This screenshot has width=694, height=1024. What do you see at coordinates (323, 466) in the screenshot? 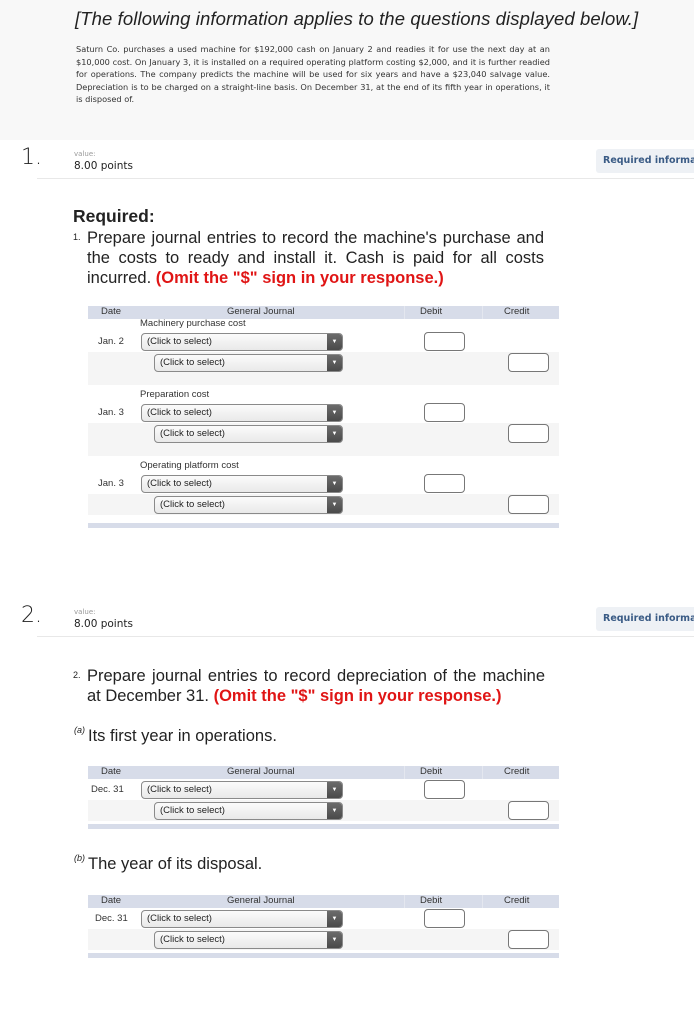
I see `entry-description-row: Operating platform cost` at bounding box center [323, 466].